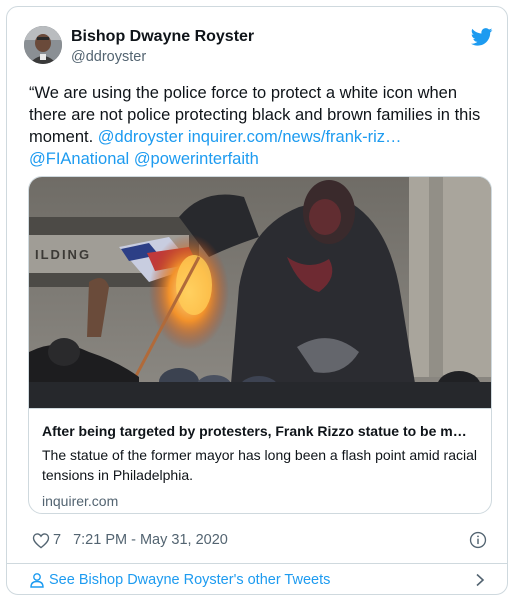 The height and width of the screenshot is (600, 515). I want to click on author-display-name: Bishop Dwayne Royster, so click(162, 37).